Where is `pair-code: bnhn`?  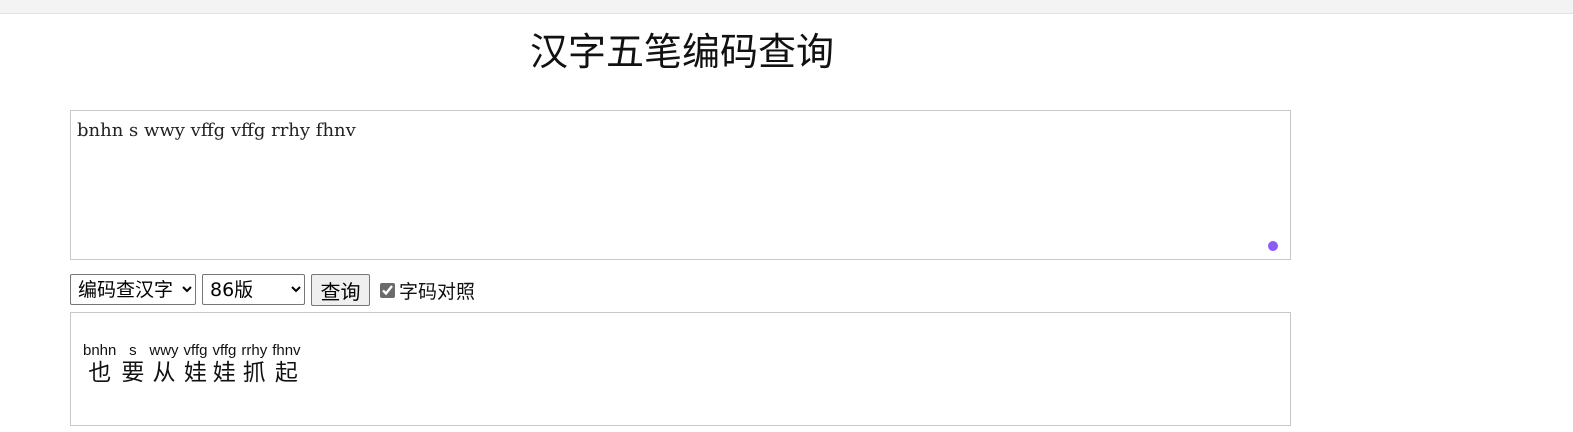
pair-code: bnhn is located at coordinates (100, 350).